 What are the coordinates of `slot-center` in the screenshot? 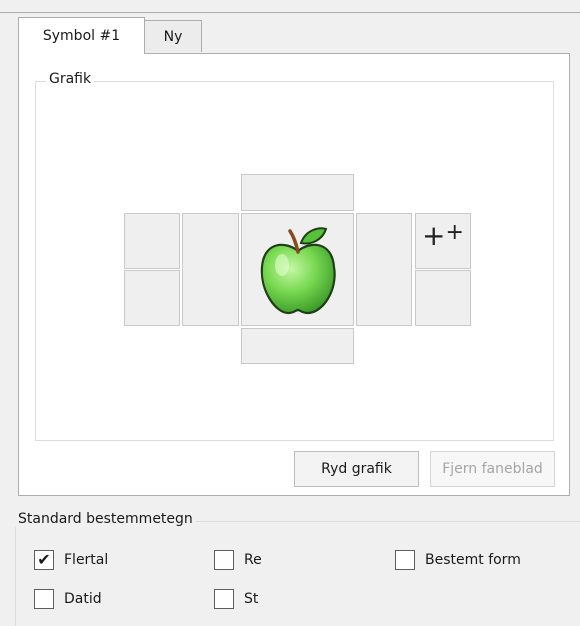 It's located at (297, 269).